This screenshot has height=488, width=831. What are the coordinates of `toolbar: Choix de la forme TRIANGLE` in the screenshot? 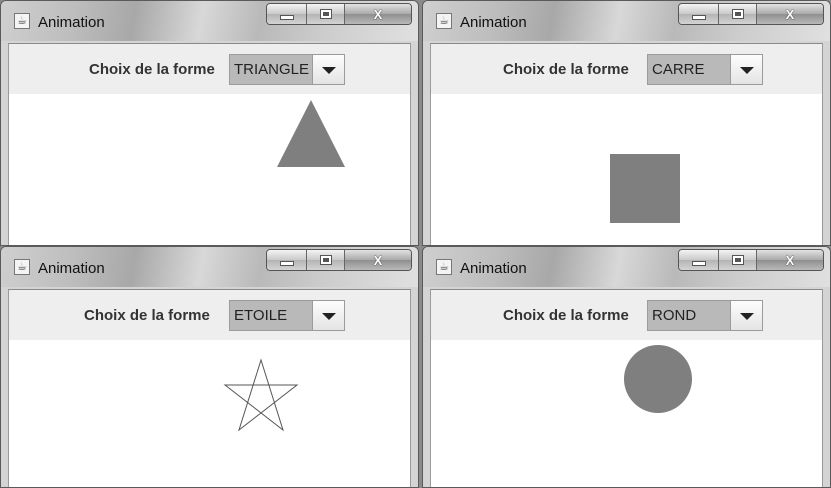 It's located at (209, 69).